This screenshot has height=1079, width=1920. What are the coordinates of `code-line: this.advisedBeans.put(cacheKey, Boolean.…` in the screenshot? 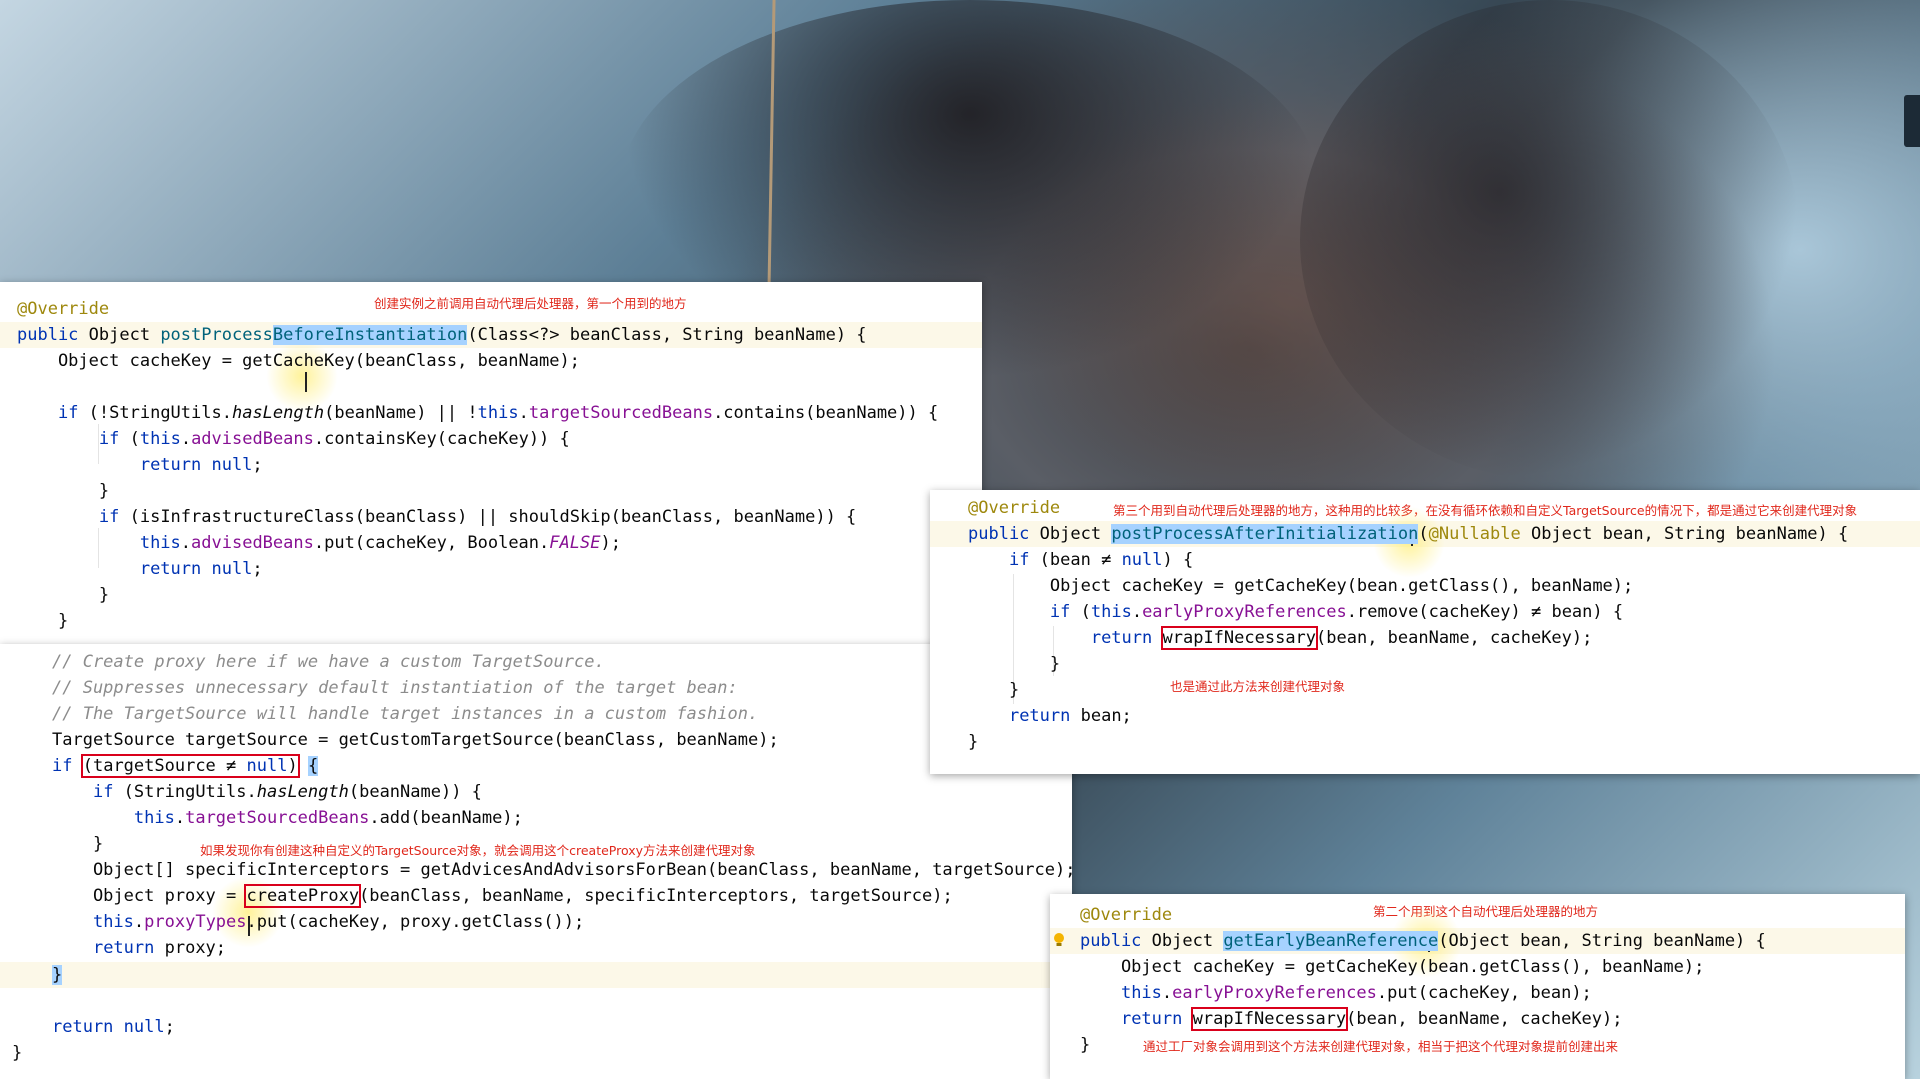 It's located at (380, 543).